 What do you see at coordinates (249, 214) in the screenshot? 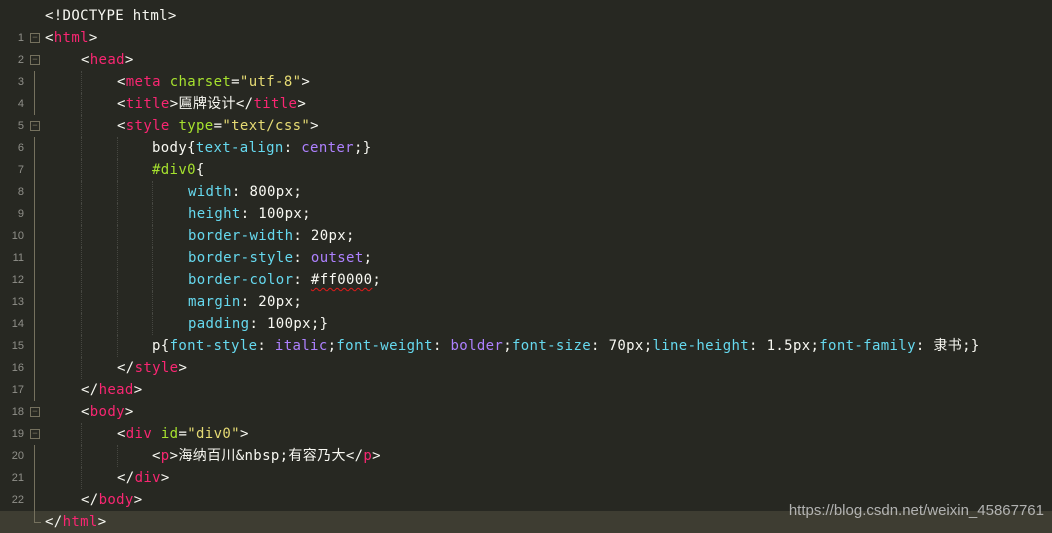
I see `code-text: height: 100px;` at bounding box center [249, 214].